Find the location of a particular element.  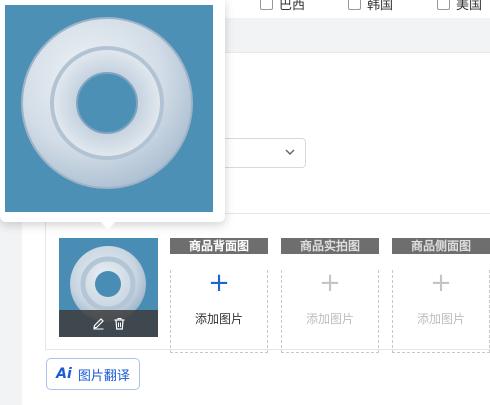

ai-icon: Ai is located at coordinates (64, 374).